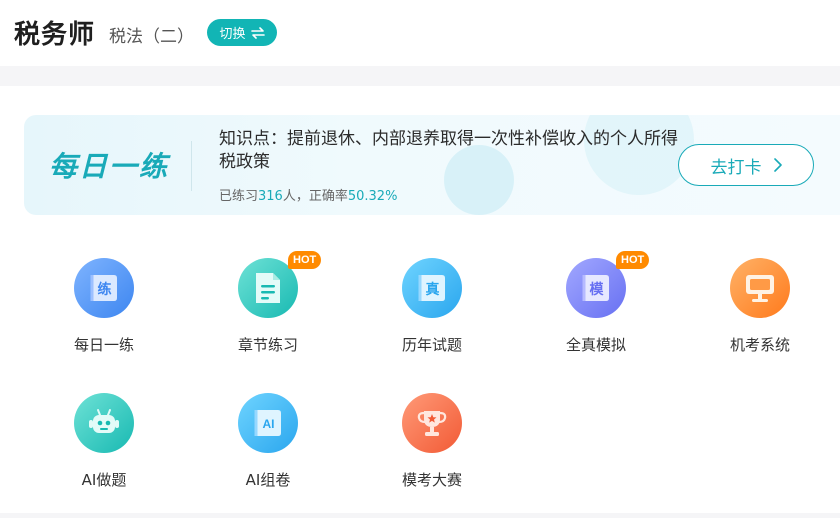 The height and width of the screenshot is (518, 840). What do you see at coordinates (595, 345) in the screenshot?
I see `menu-item-label: 全真模拟` at bounding box center [595, 345].